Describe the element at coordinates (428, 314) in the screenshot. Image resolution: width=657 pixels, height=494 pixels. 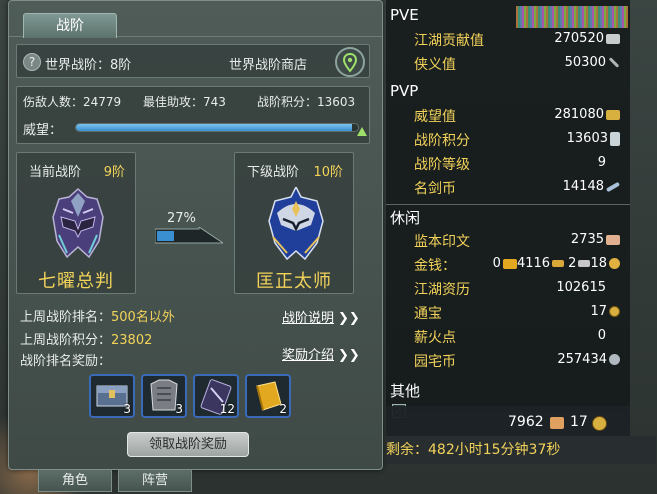
I see `leisure-item-label: 通宝` at that location.